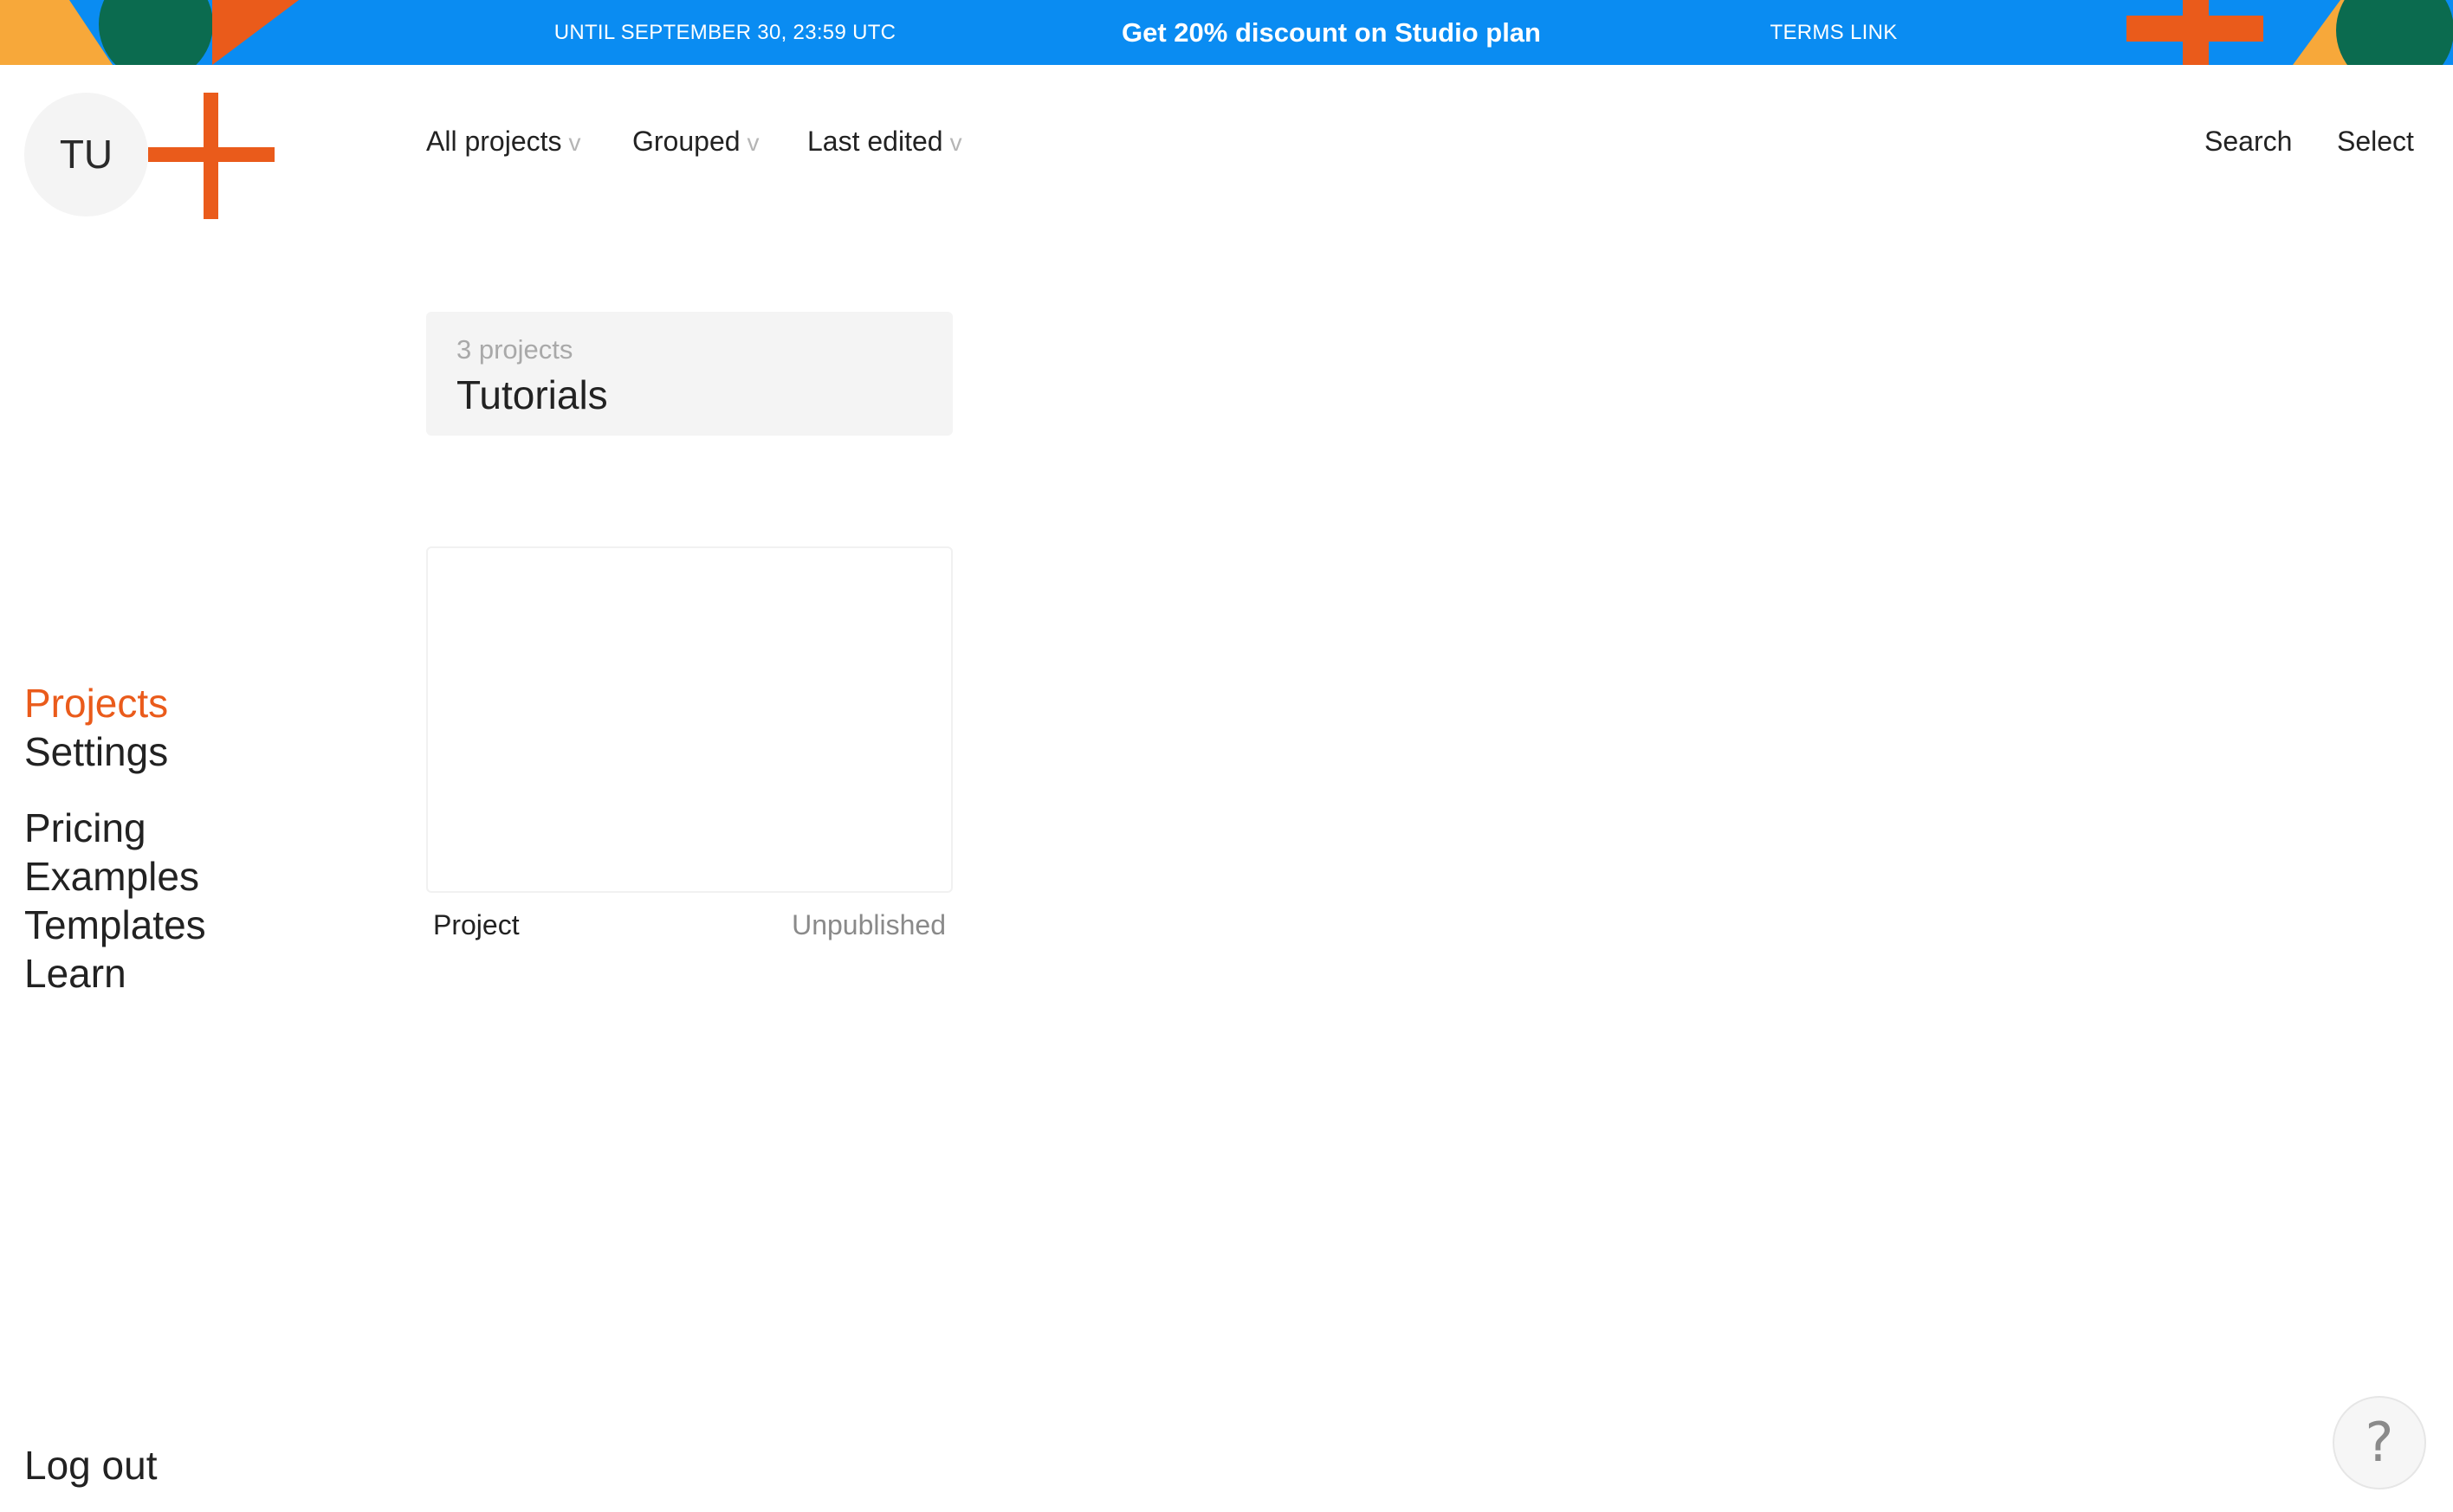 The image size is (2453, 1512). Describe the element at coordinates (869, 924) in the screenshot. I see `project-status-label: Unpublished` at that location.